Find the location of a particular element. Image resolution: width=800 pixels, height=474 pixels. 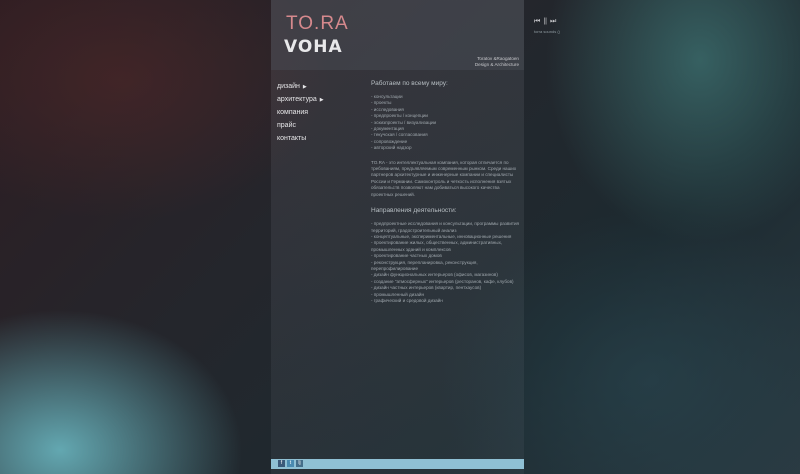

audio-player: ⏮ || ⏭ torra sounds () is located at coordinates (547, 26).